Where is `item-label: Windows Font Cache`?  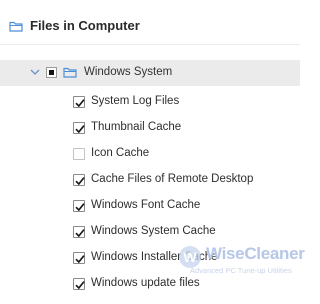 item-label: Windows Font Cache is located at coordinates (146, 205).